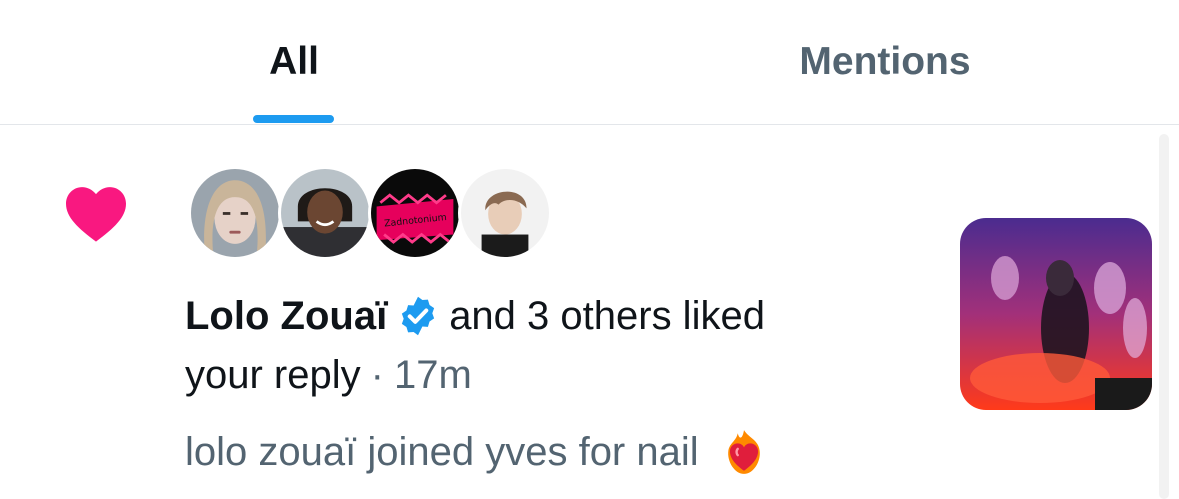 This screenshot has width=1179, height=499. I want to click on tab-mentions: Mentions, so click(885, 62).